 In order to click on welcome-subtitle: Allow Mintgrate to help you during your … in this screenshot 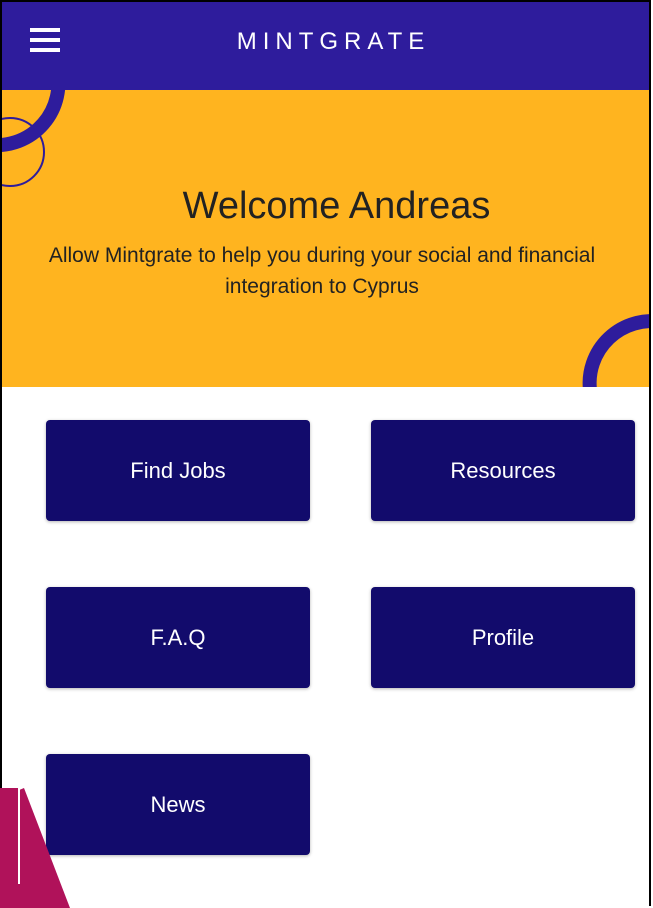, I will do `click(322, 271)`.